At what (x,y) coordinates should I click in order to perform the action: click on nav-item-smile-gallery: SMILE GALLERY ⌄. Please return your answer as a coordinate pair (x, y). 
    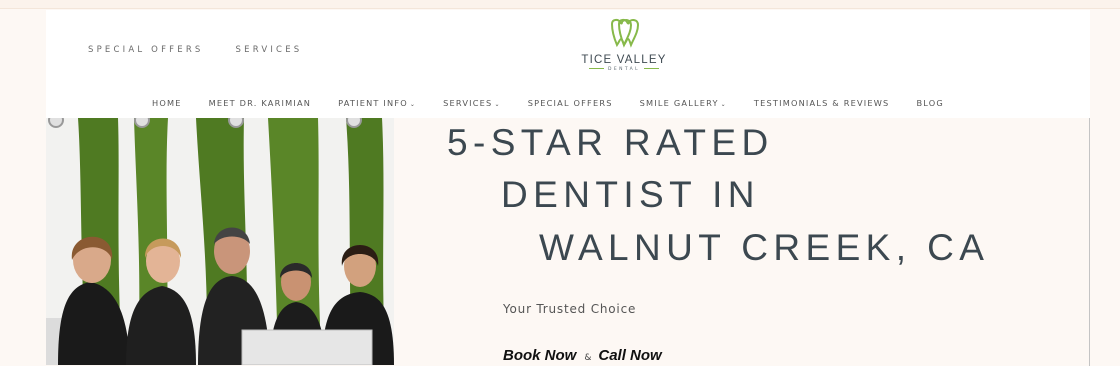
    Looking at the image, I should click on (683, 103).